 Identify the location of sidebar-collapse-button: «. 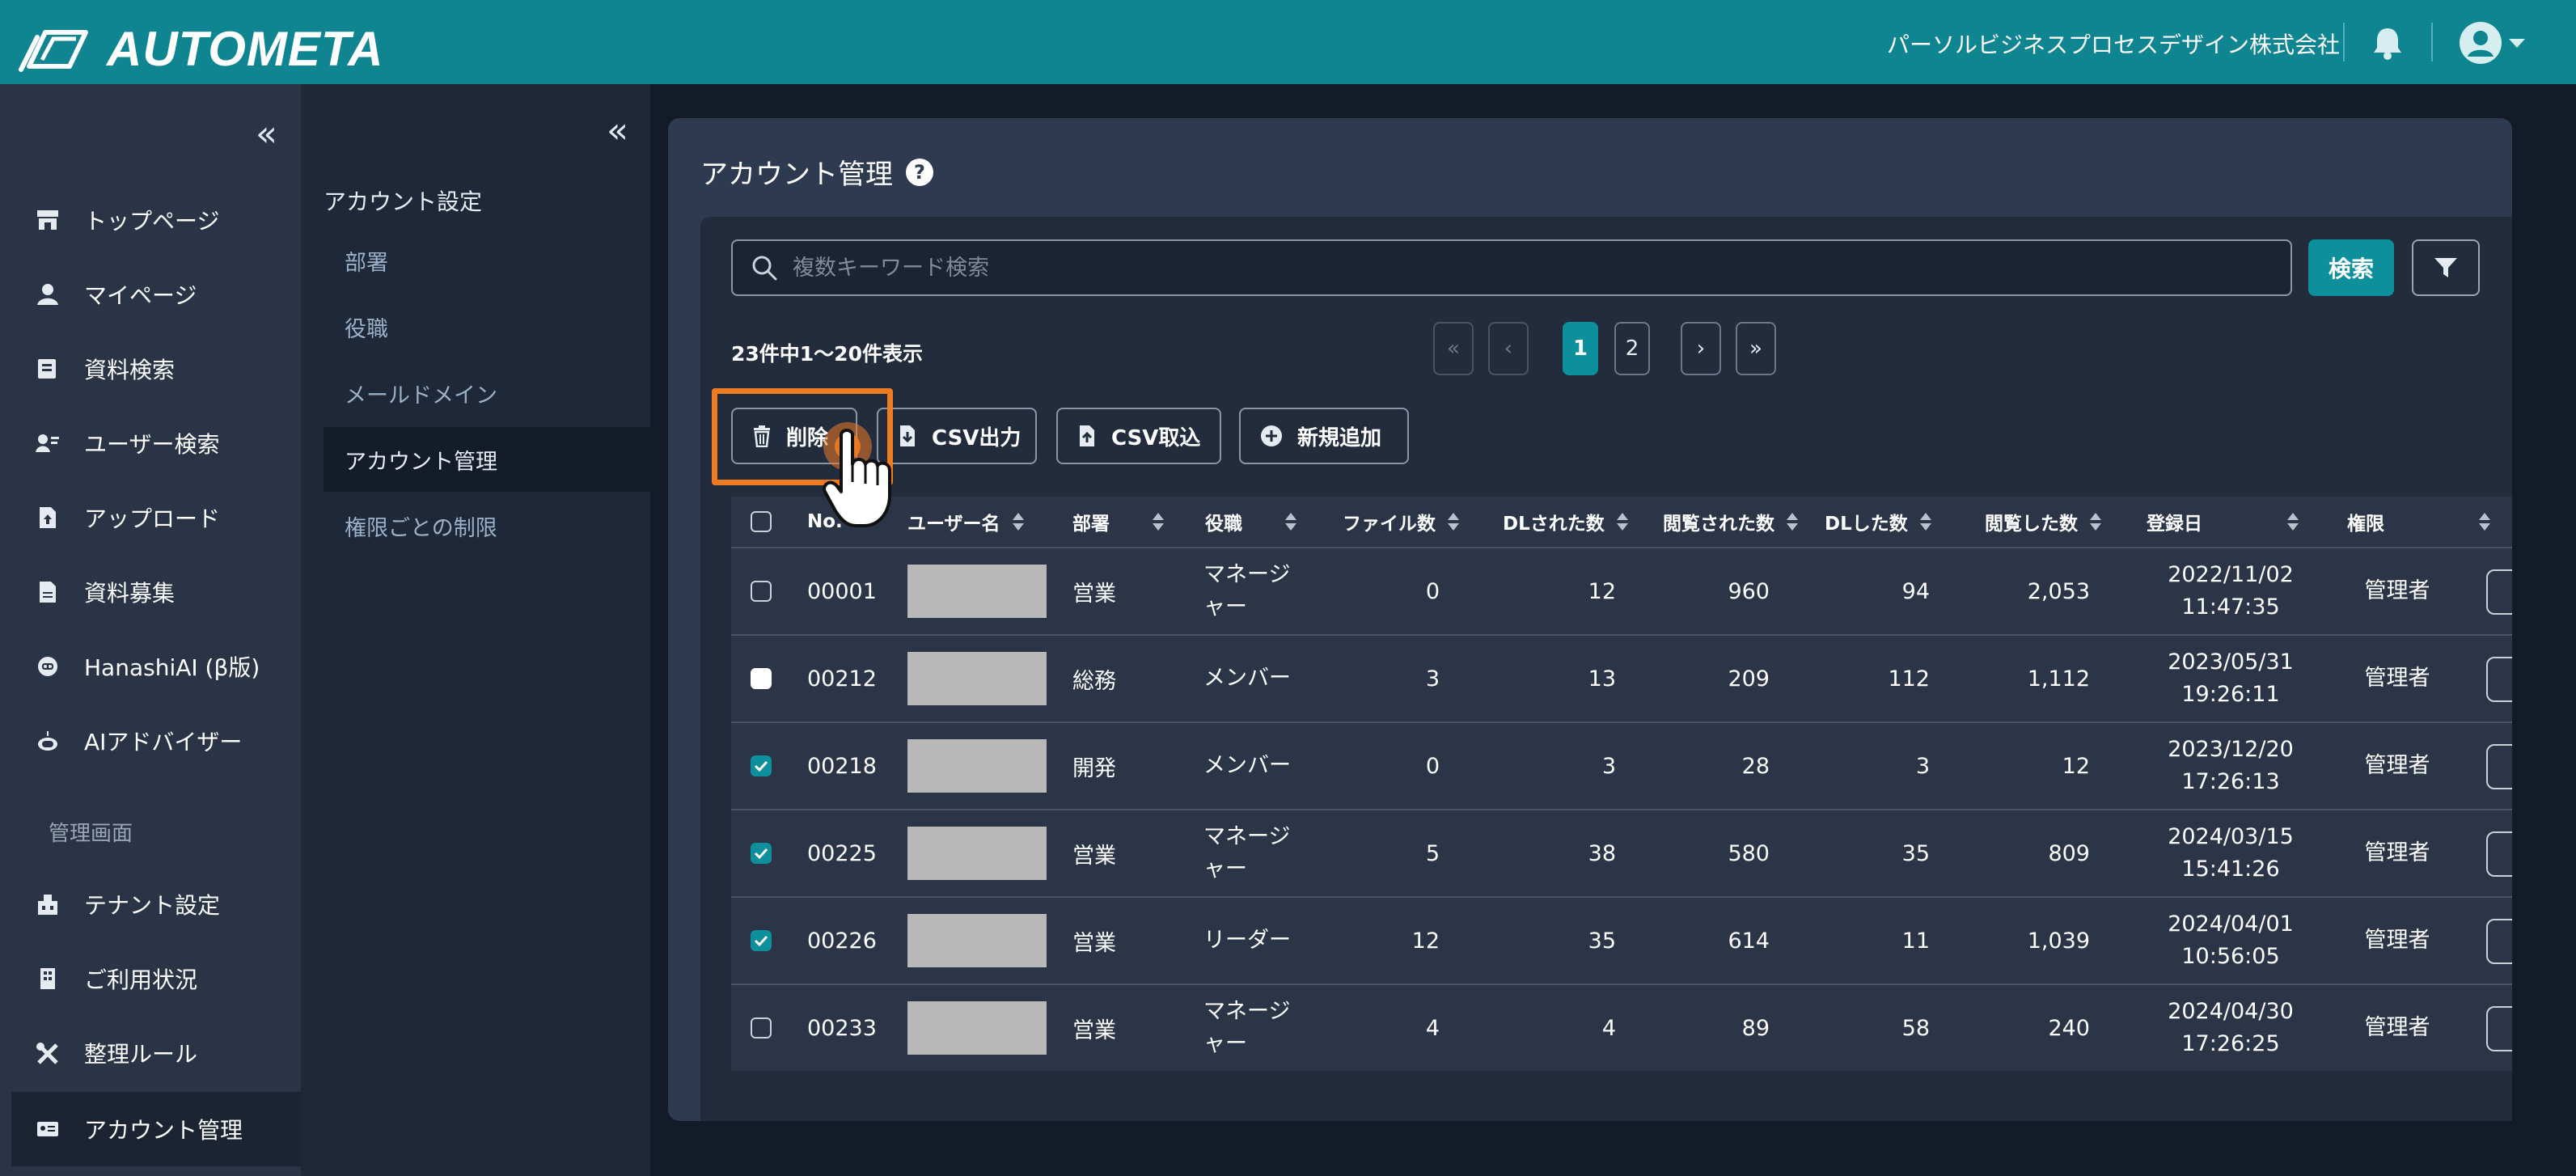
(267, 133).